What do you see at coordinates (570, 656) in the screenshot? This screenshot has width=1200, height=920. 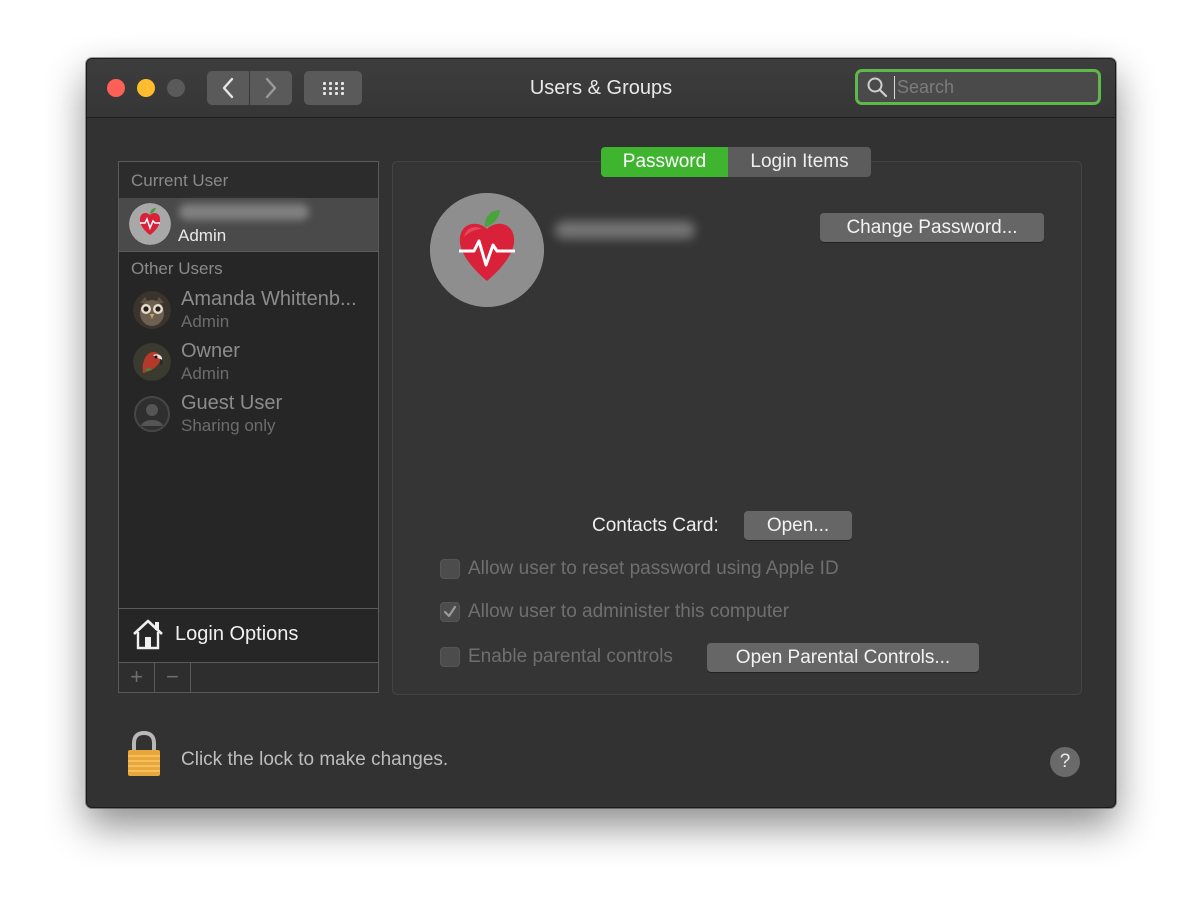 I see `parental-label: Enable parental controls` at bounding box center [570, 656].